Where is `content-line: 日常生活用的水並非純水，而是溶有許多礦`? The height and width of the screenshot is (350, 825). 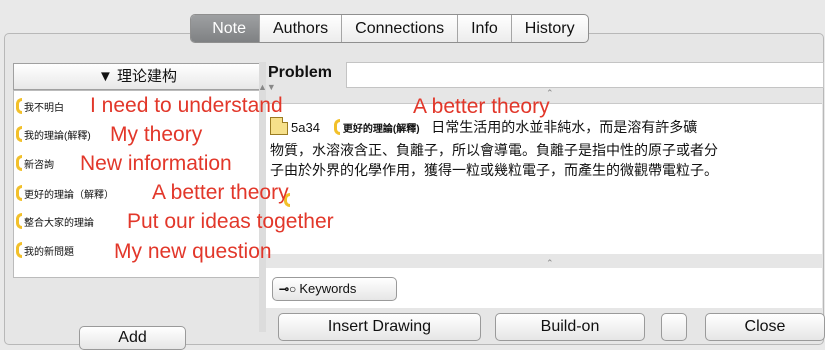 content-line: 日常生活用的水並非純水，而是溶有許多礦 is located at coordinates (564, 127).